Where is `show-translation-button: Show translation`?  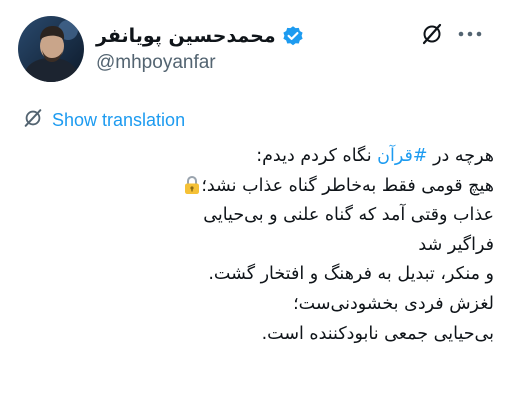 show-translation-button: Show translation is located at coordinates (103, 120).